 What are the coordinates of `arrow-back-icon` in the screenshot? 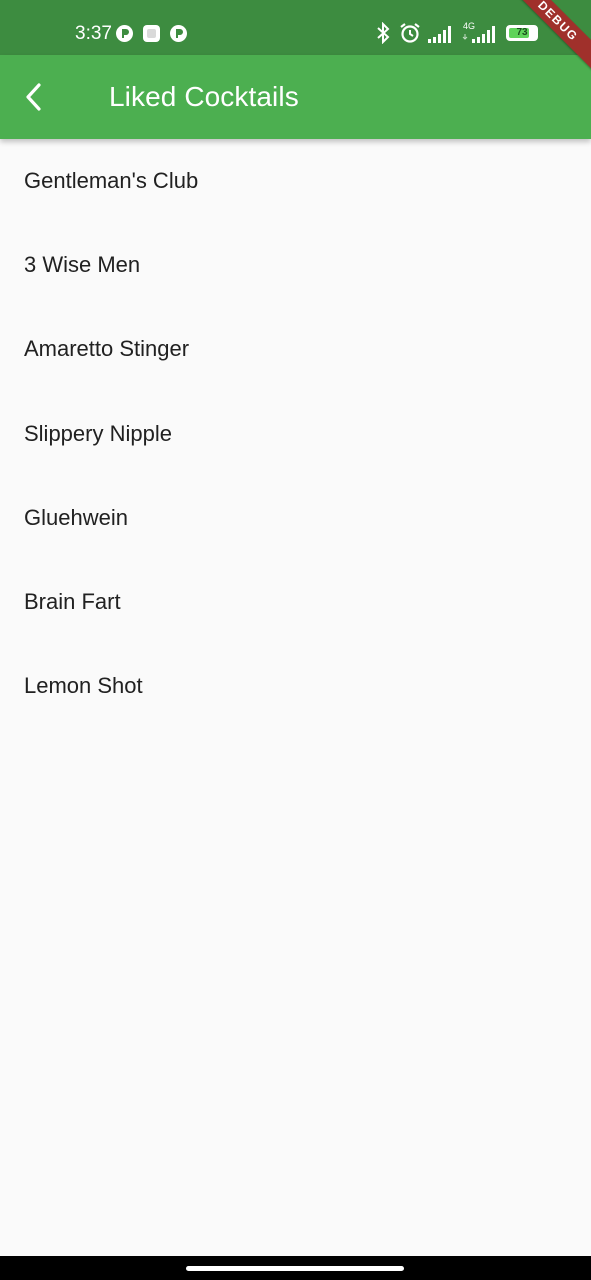 It's located at (33, 97).